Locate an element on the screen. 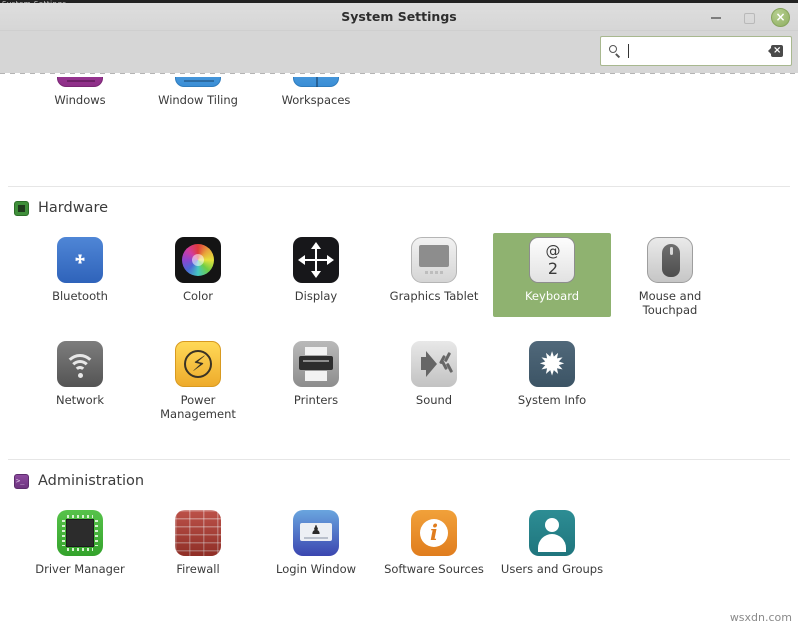 Image resolution: width=798 pixels, height=628 pixels. settings-item-login-window: ♟ Login Window is located at coordinates (316, 541).